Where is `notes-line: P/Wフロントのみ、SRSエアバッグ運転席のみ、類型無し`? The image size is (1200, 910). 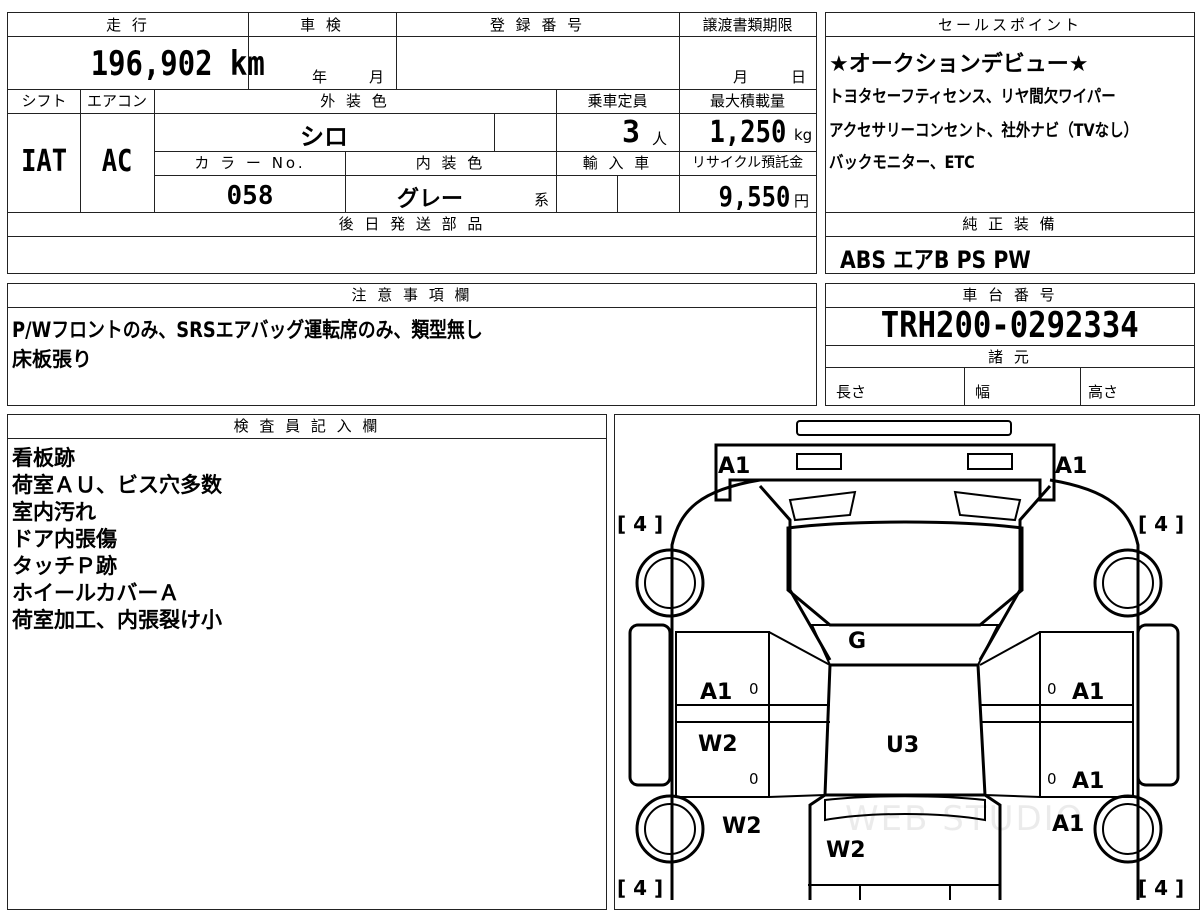
notes-line: P/Wフロントのみ、SRSエアバッグ運転席のみ、類型無し is located at coordinates (289, 329).